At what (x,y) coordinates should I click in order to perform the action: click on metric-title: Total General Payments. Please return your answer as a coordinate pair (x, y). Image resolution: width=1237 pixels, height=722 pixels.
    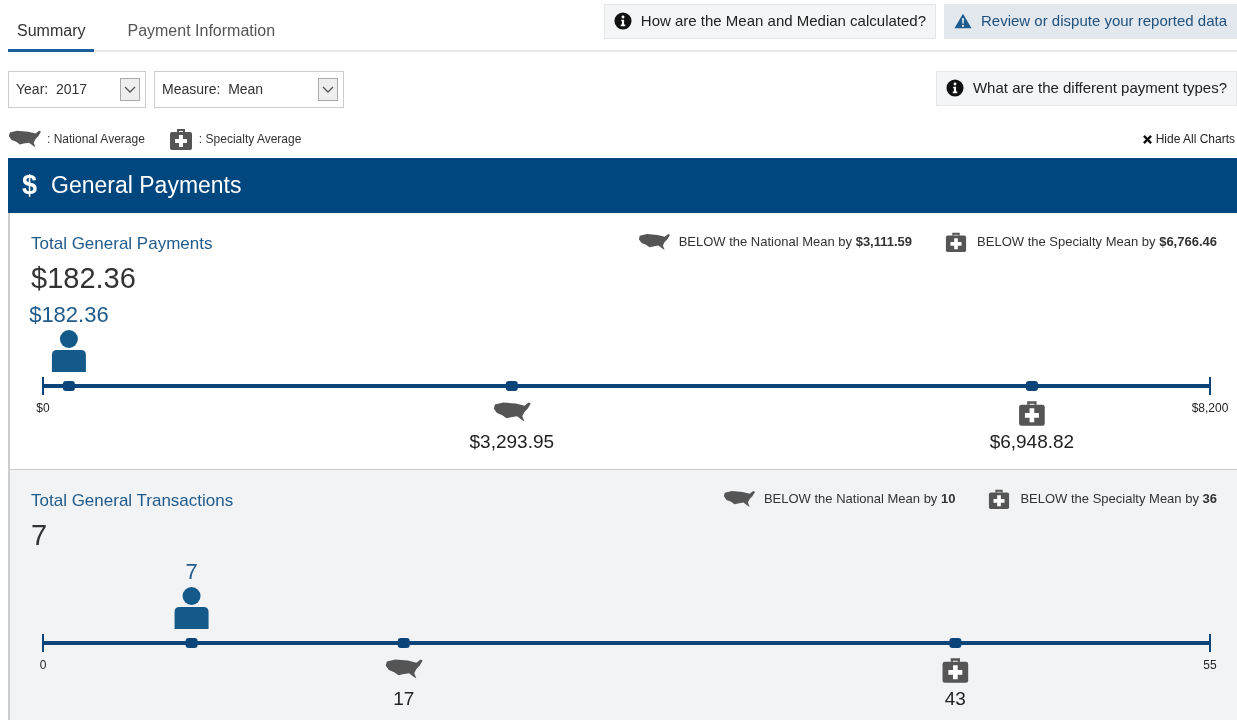
    Looking at the image, I should click on (121, 244).